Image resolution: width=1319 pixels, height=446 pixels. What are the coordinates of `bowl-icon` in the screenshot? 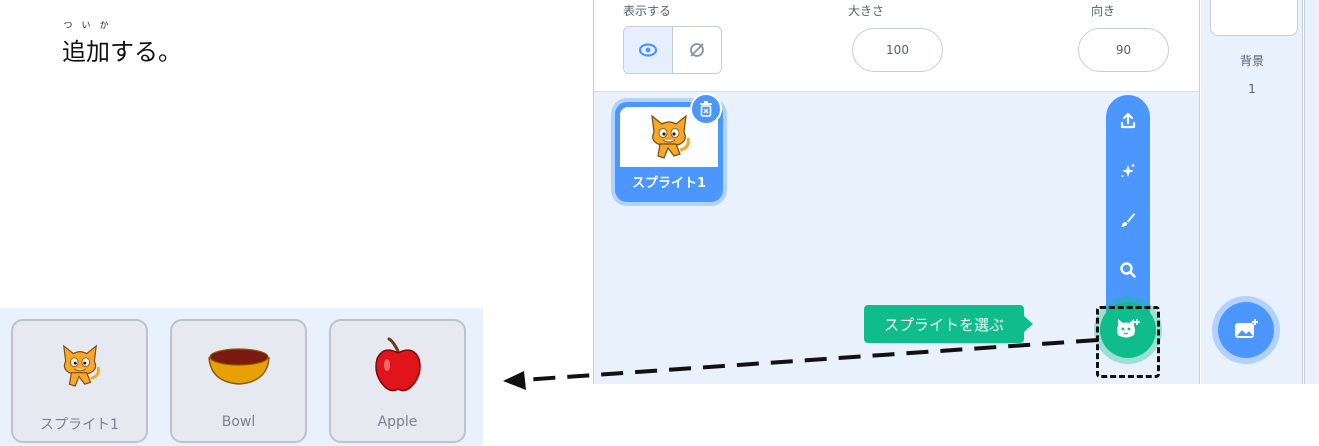 It's located at (238, 366).